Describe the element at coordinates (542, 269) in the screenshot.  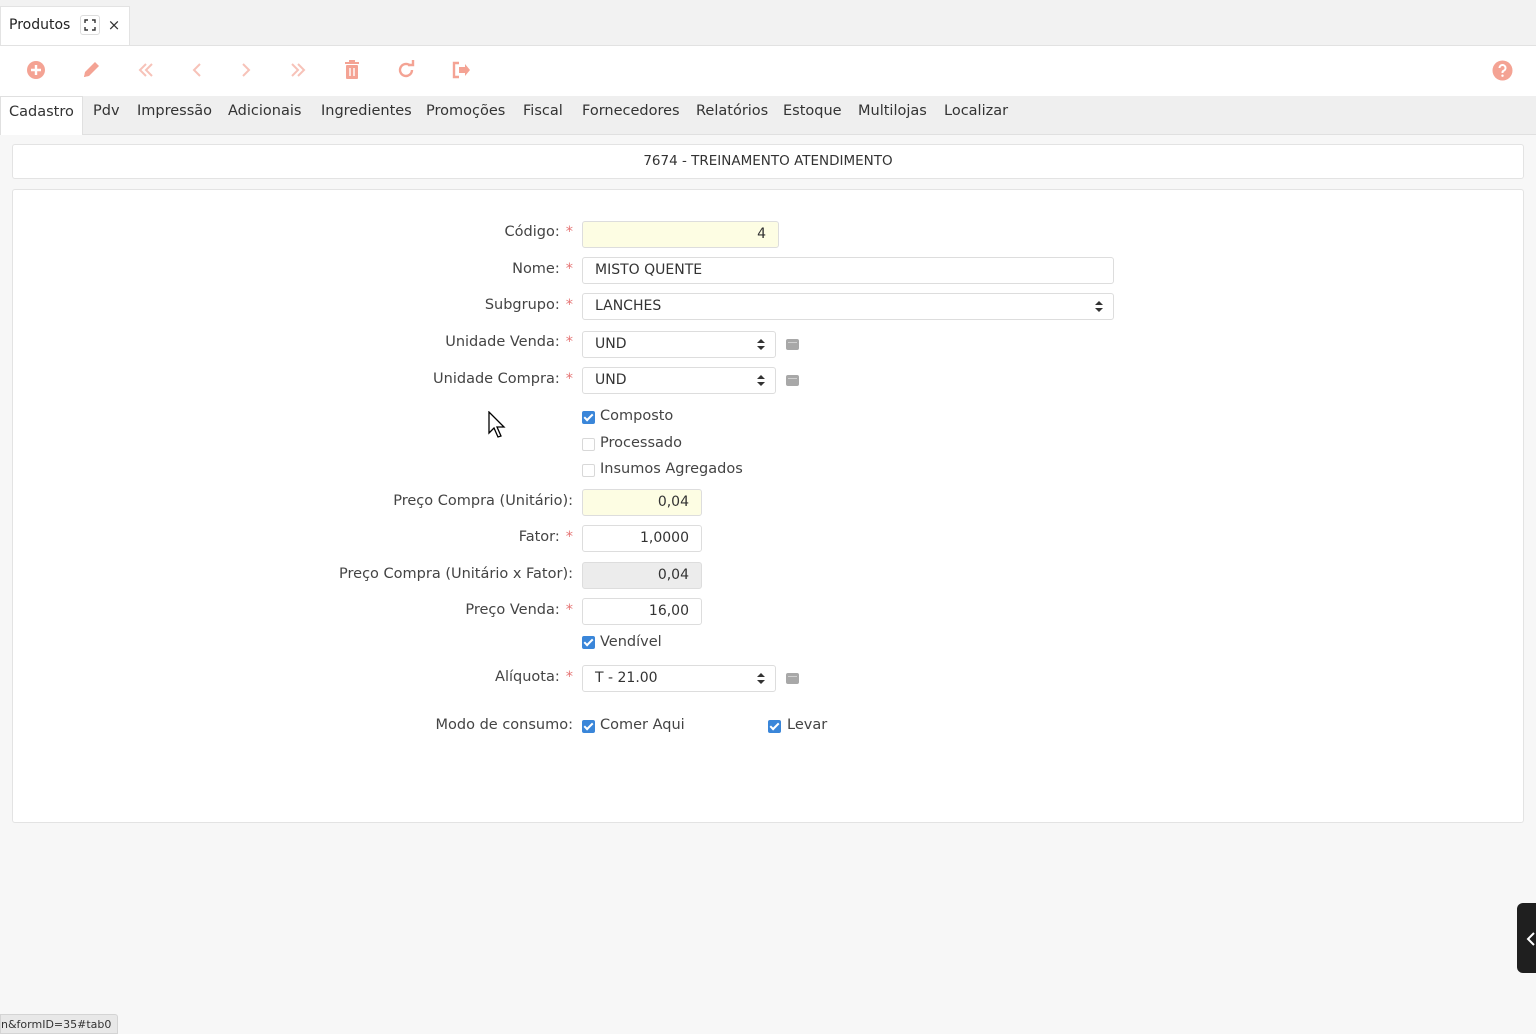
I see `nome-label: Nome: *` at that location.